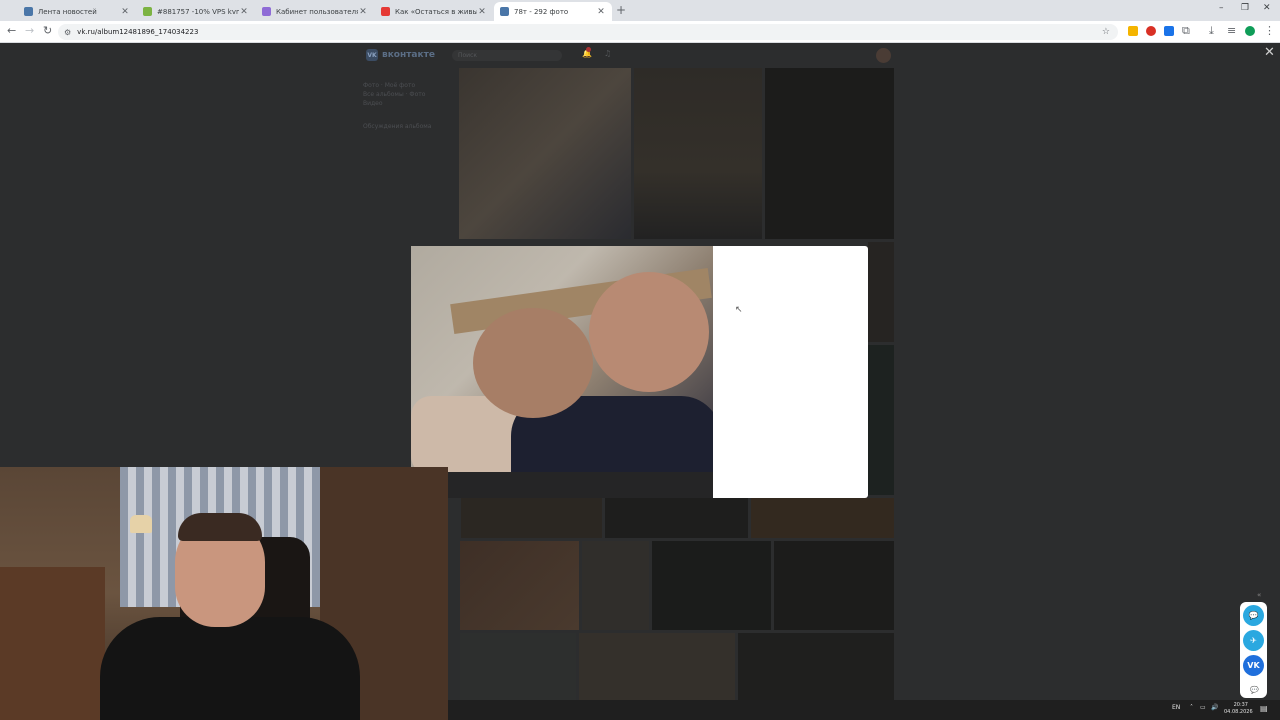 This screenshot has width=1280, height=720. Describe the element at coordinates (1253, 615) in the screenshot. I see `messenger-widget-icon: 💬` at that location.